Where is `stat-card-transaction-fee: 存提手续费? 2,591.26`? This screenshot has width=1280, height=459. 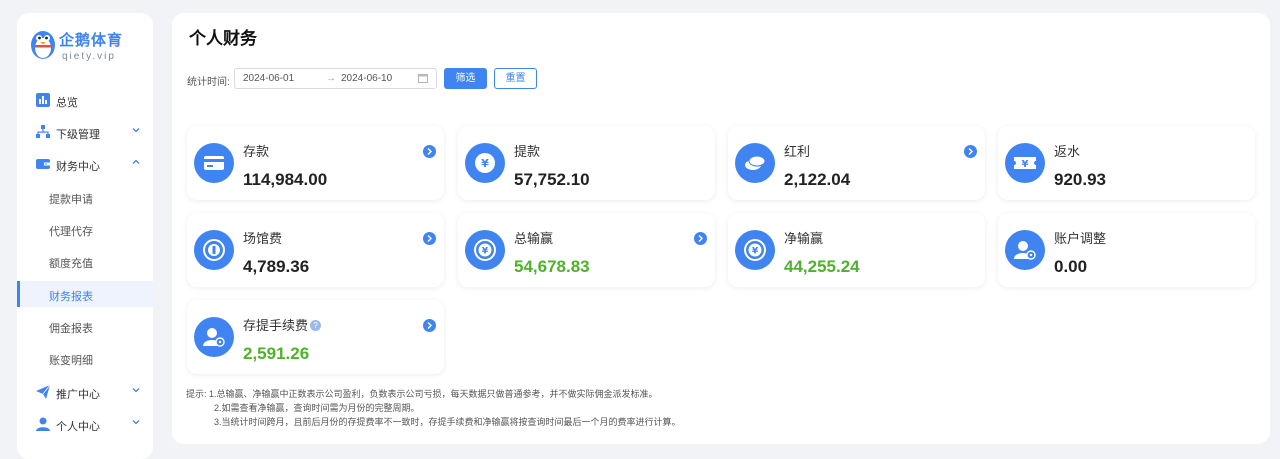 stat-card-transaction-fee: 存提手续费? 2,591.26 is located at coordinates (315, 337).